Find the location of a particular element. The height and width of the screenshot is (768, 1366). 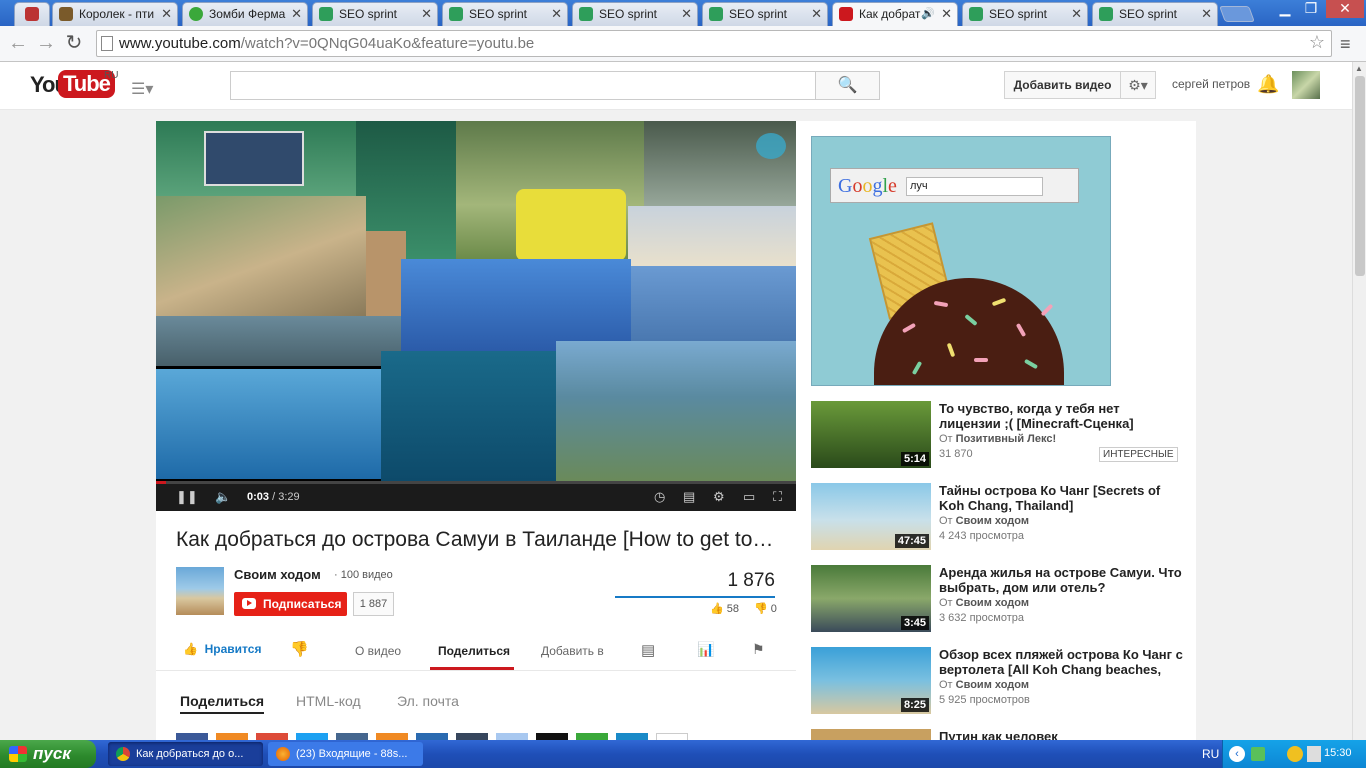

digg-share-icon is located at coordinates (552, 736).